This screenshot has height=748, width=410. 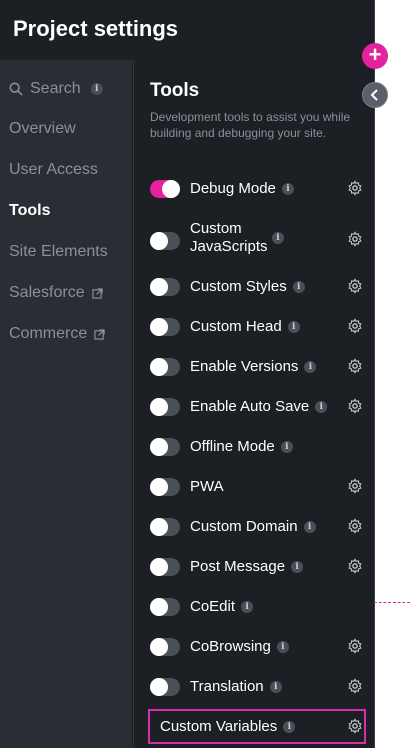 What do you see at coordinates (247, 566) in the screenshot?
I see `tool-label: Post Message i` at bounding box center [247, 566].